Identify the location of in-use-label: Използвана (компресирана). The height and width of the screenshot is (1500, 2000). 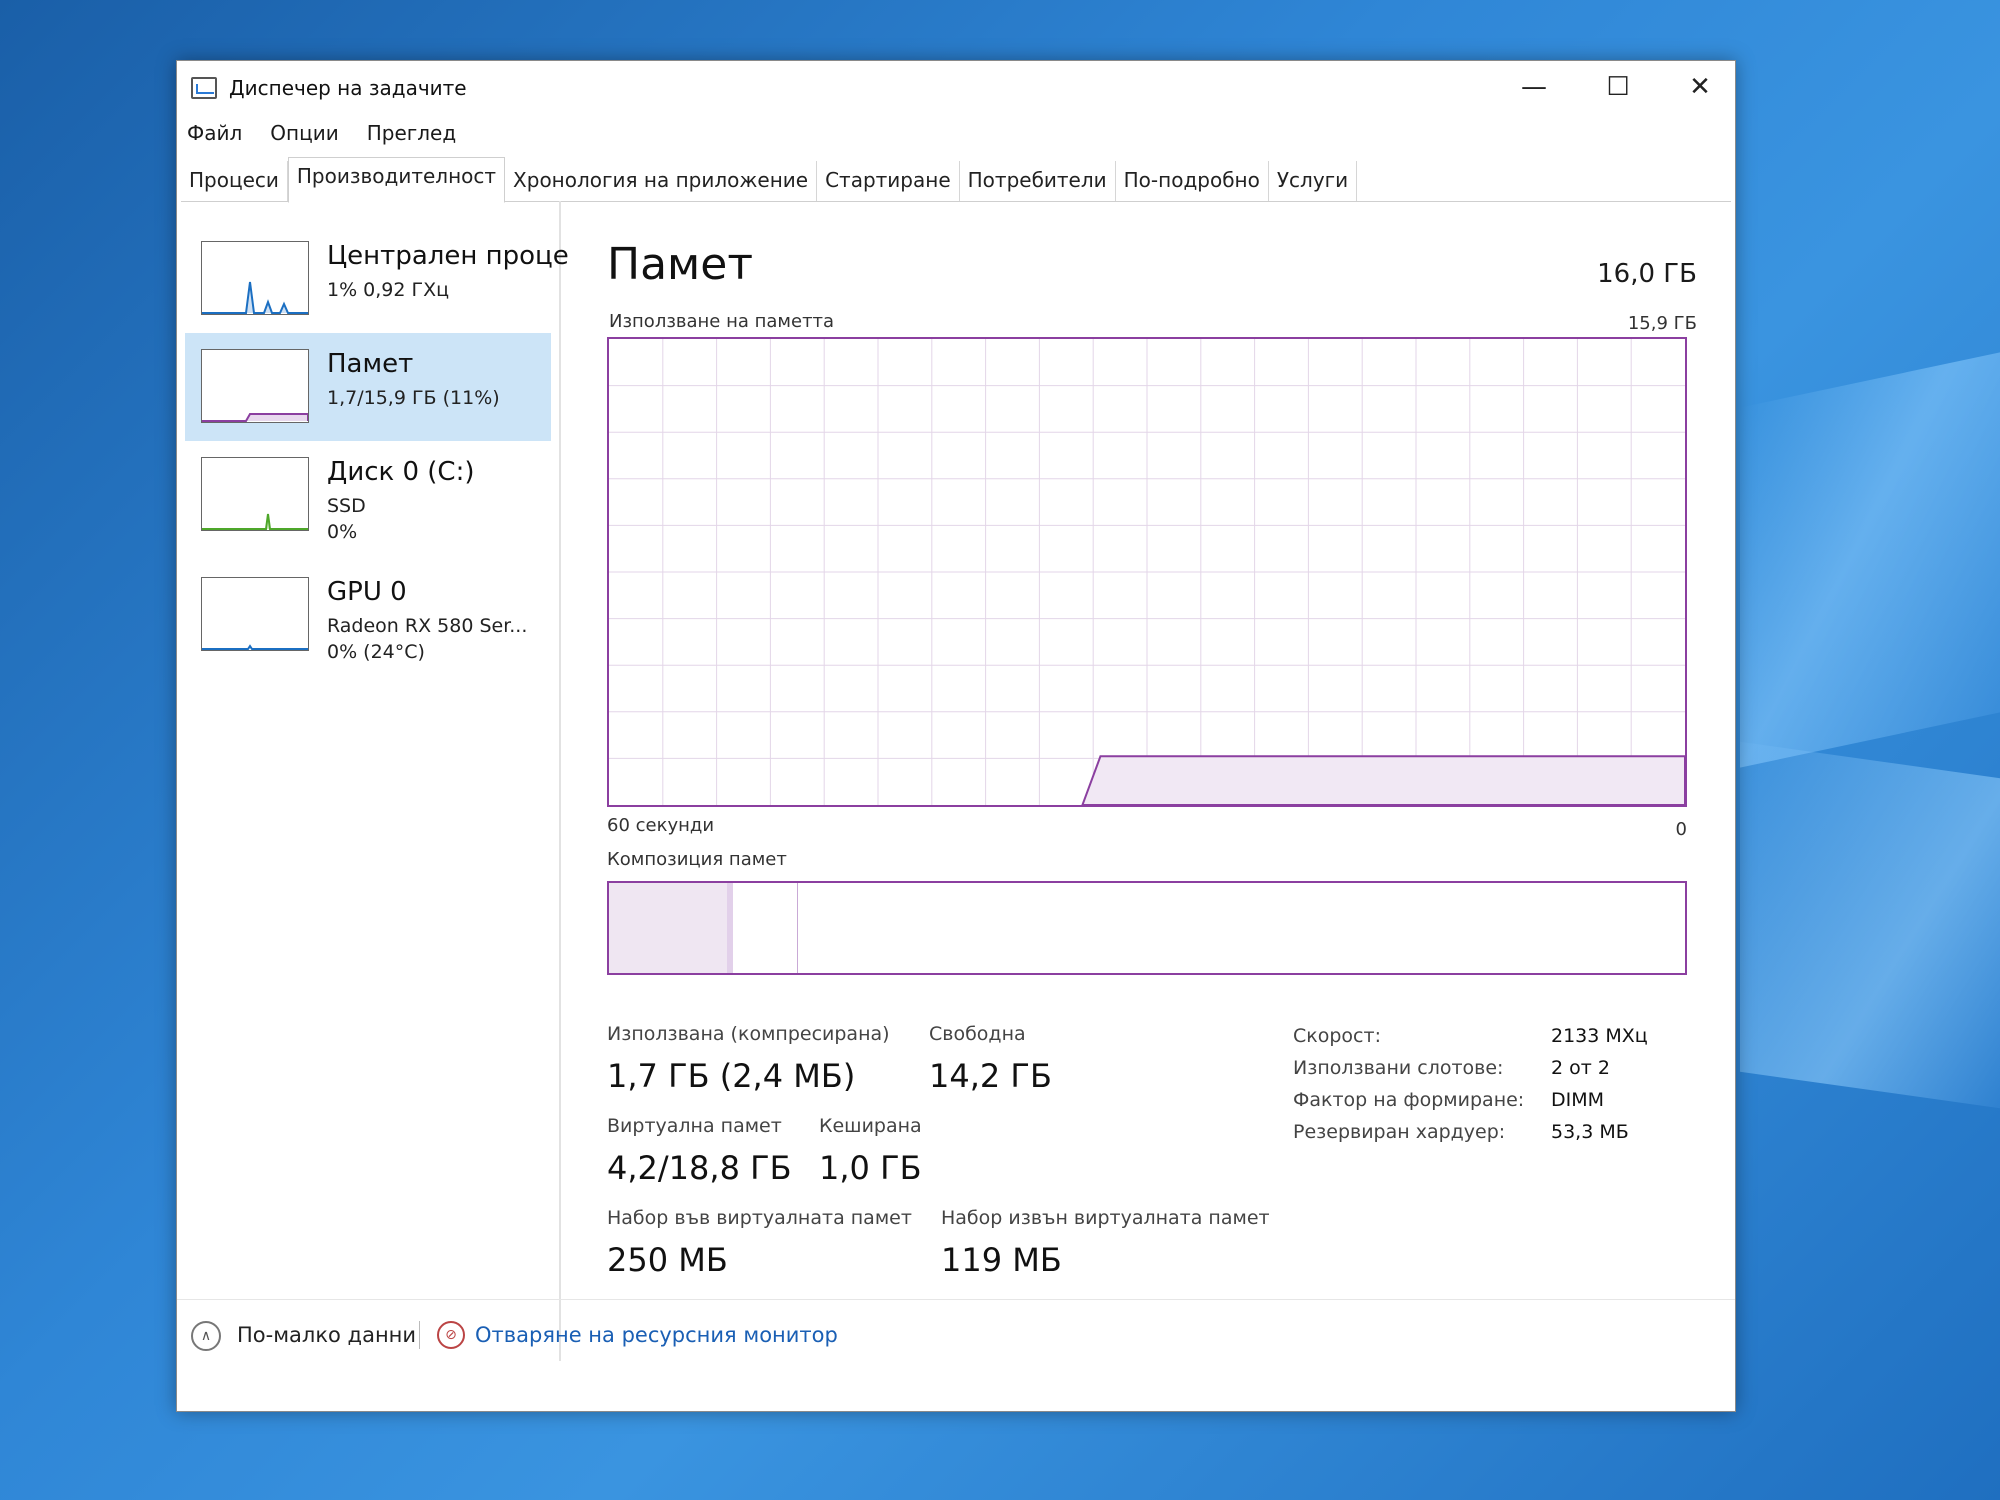
(748, 1034).